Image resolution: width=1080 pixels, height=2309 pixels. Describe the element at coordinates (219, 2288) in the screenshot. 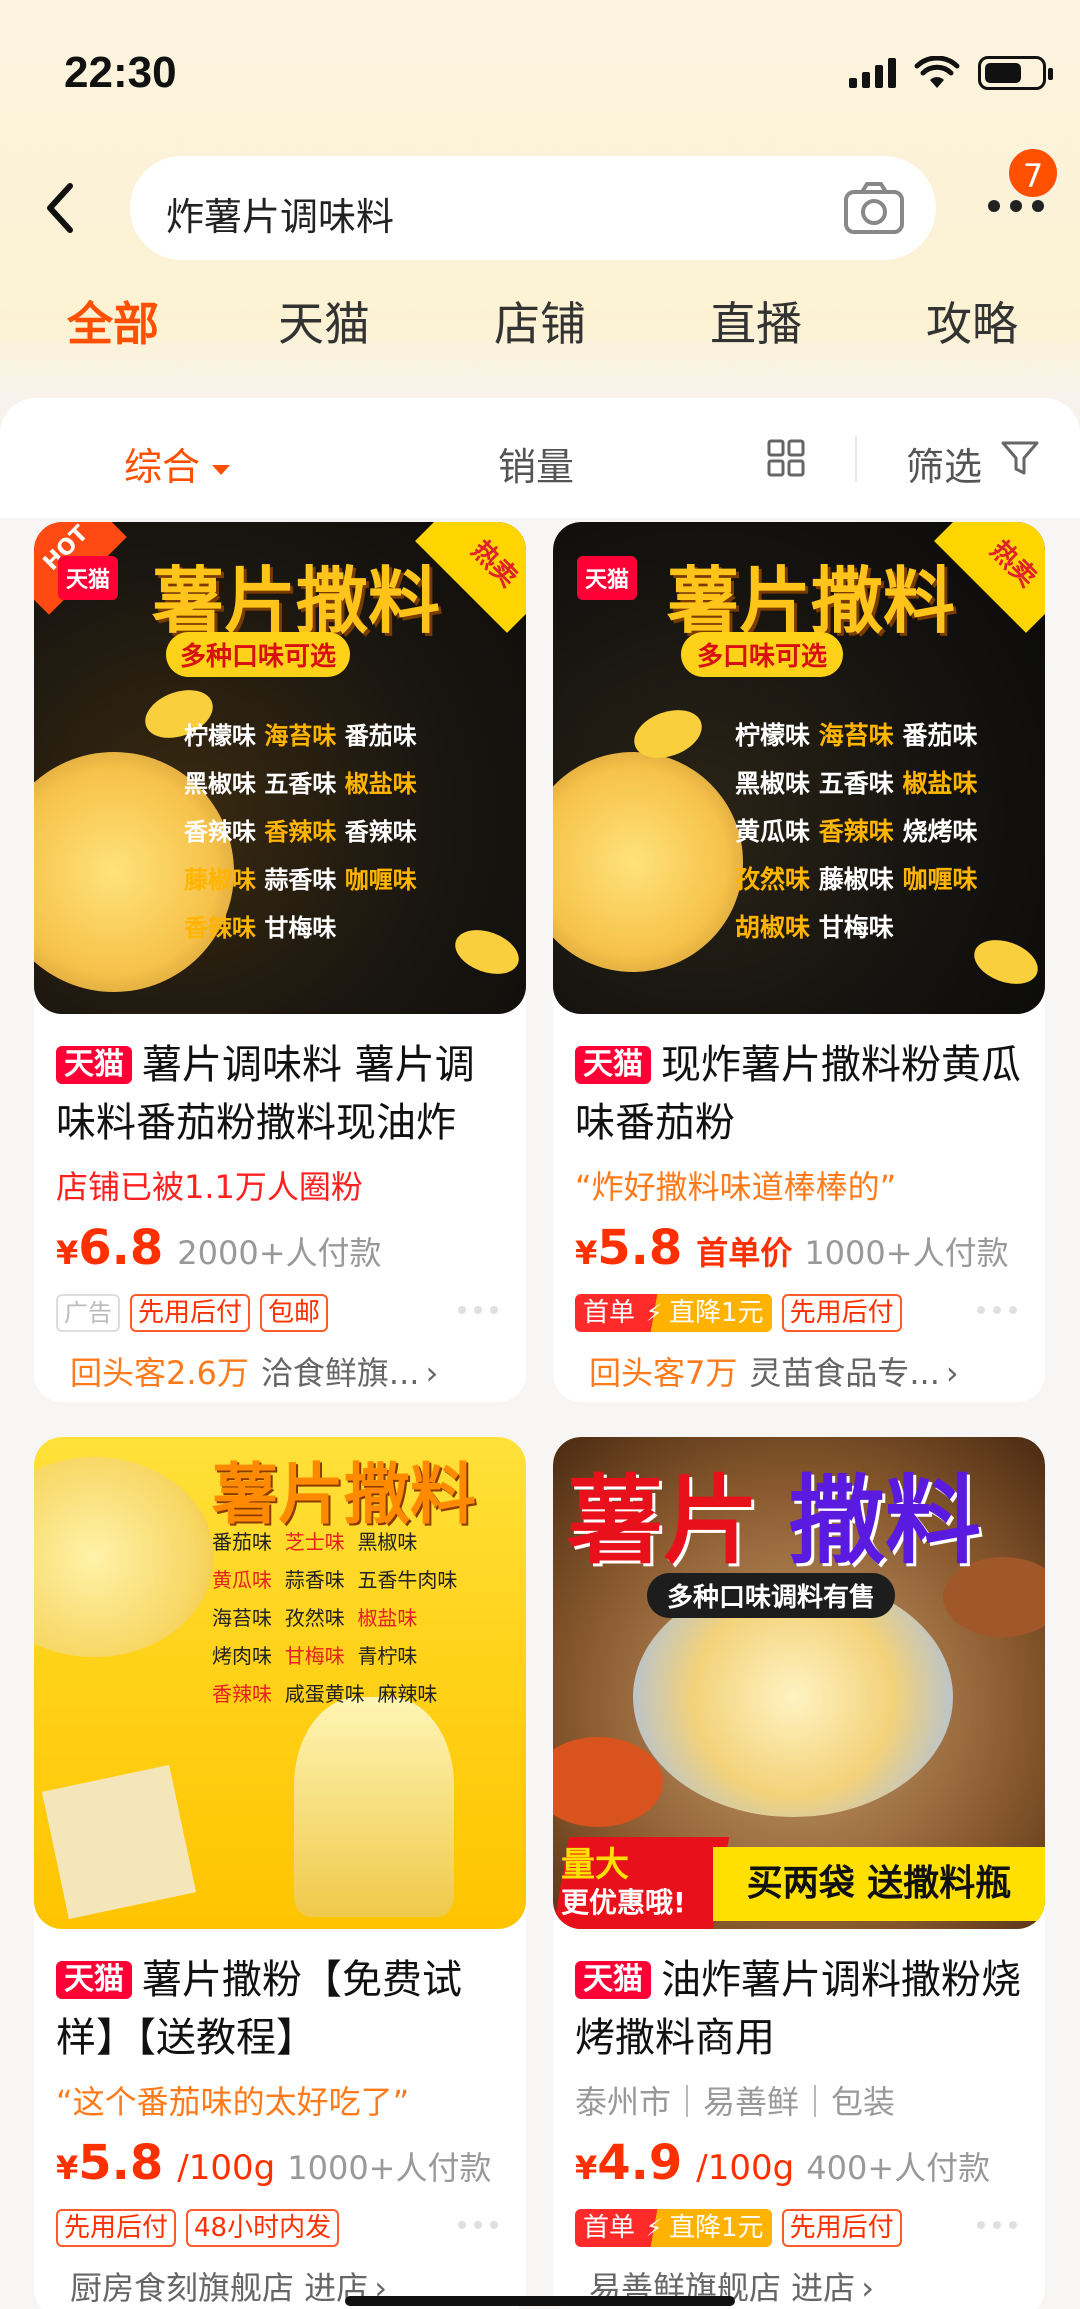

I see `shop-name: 厨房食刻旗舰店 进店` at that location.